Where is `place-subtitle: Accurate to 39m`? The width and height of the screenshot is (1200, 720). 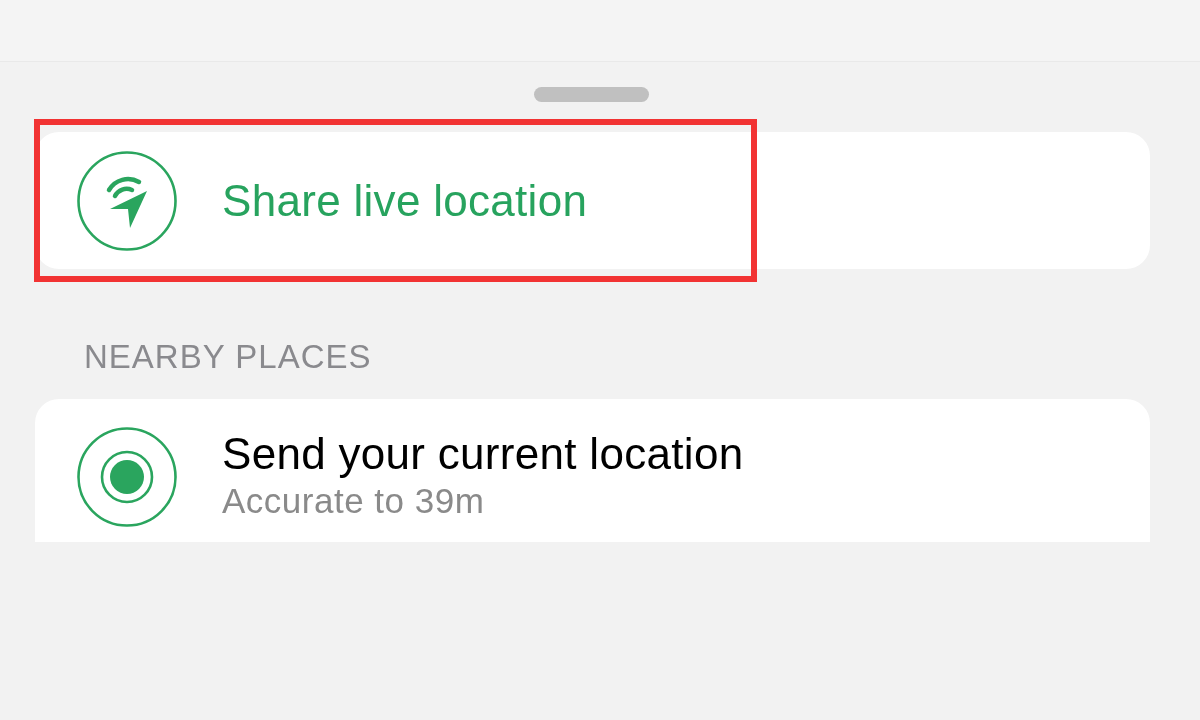
place-subtitle: Accurate to 39m is located at coordinates (354, 501).